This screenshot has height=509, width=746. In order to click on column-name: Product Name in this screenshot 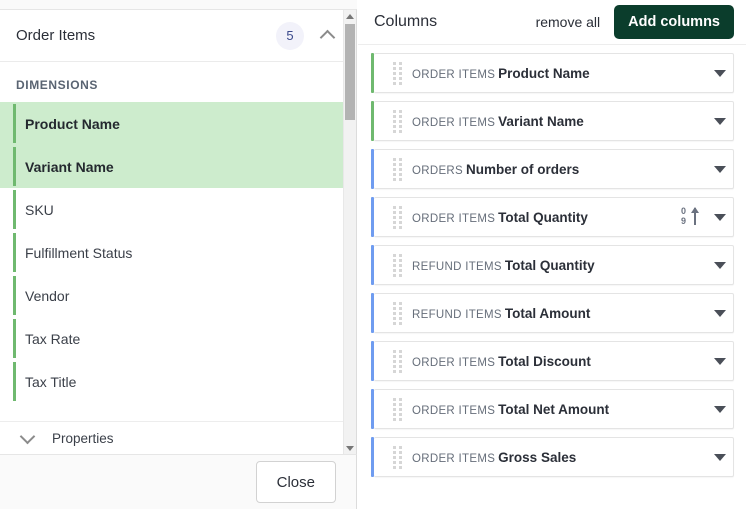, I will do `click(544, 73)`.